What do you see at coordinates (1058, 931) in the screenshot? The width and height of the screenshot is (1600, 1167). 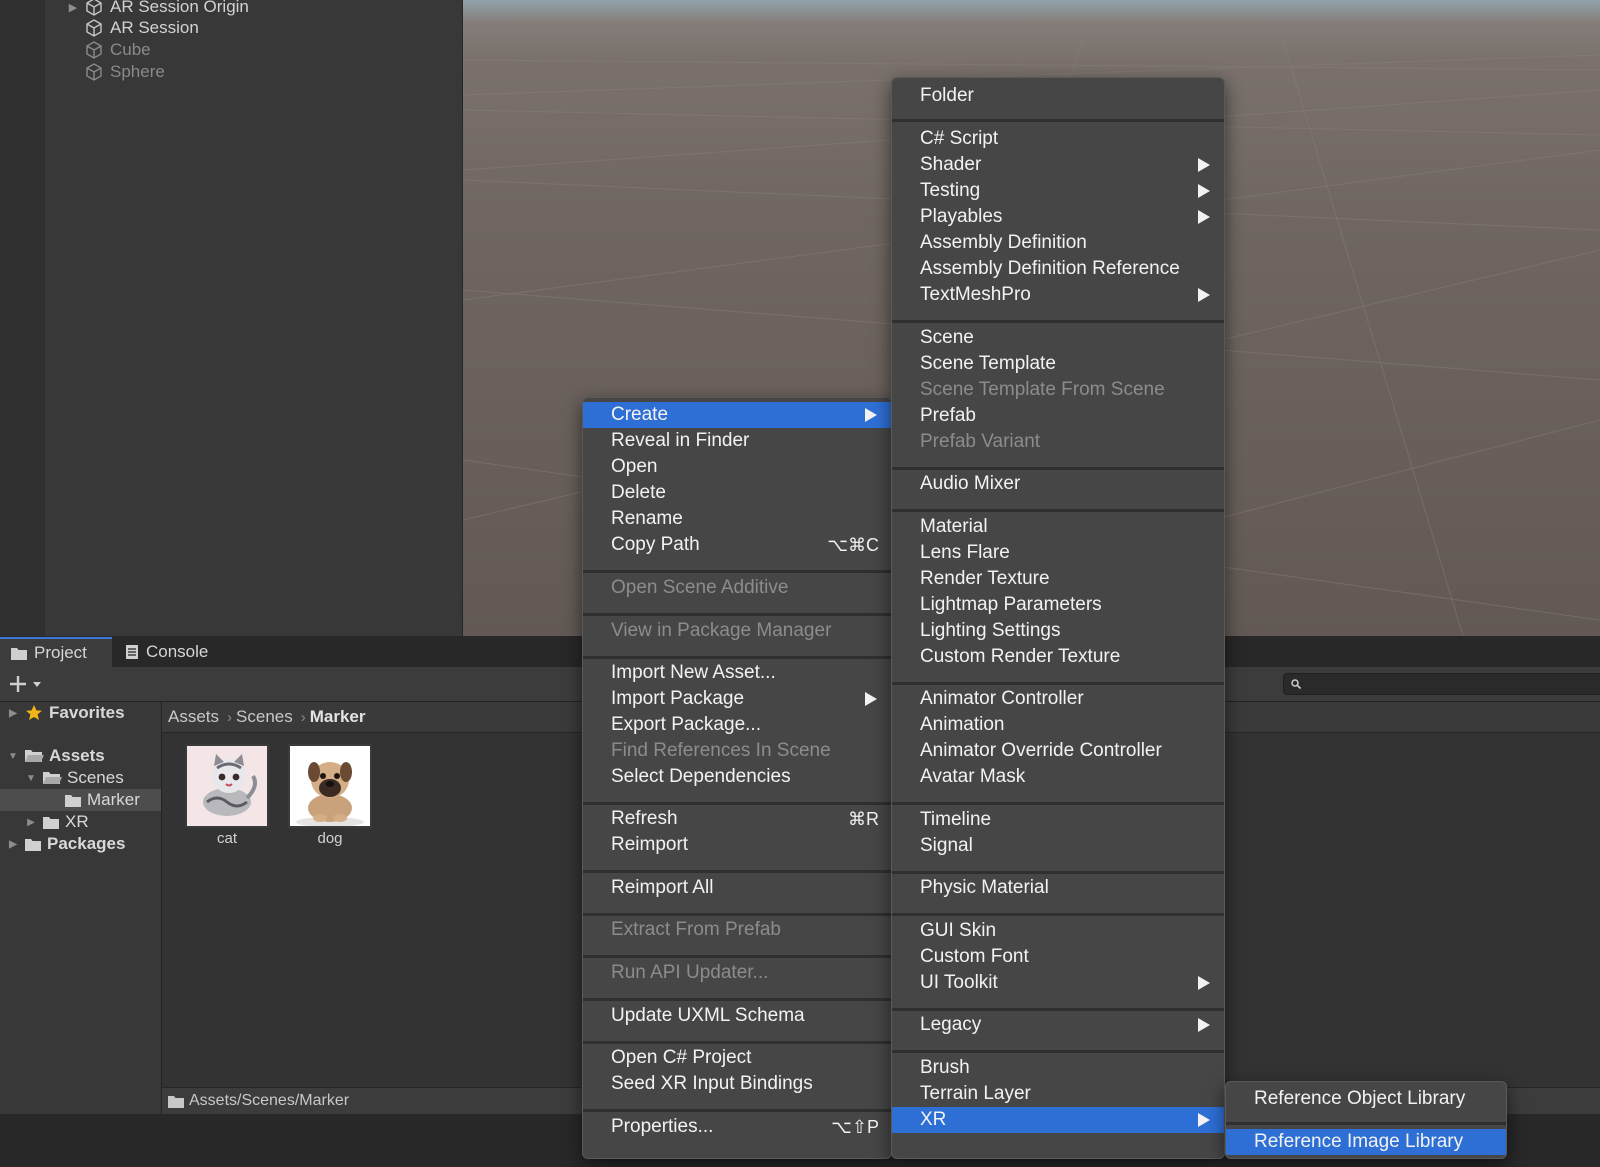 I see `menu-item-gui-skin: GUI Skin` at bounding box center [1058, 931].